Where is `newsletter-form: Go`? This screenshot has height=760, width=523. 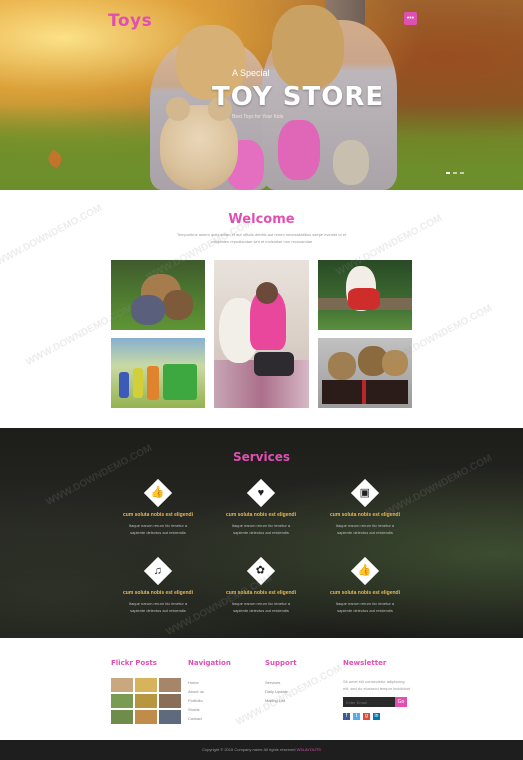 newsletter-form: Go is located at coordinates (375, 702).